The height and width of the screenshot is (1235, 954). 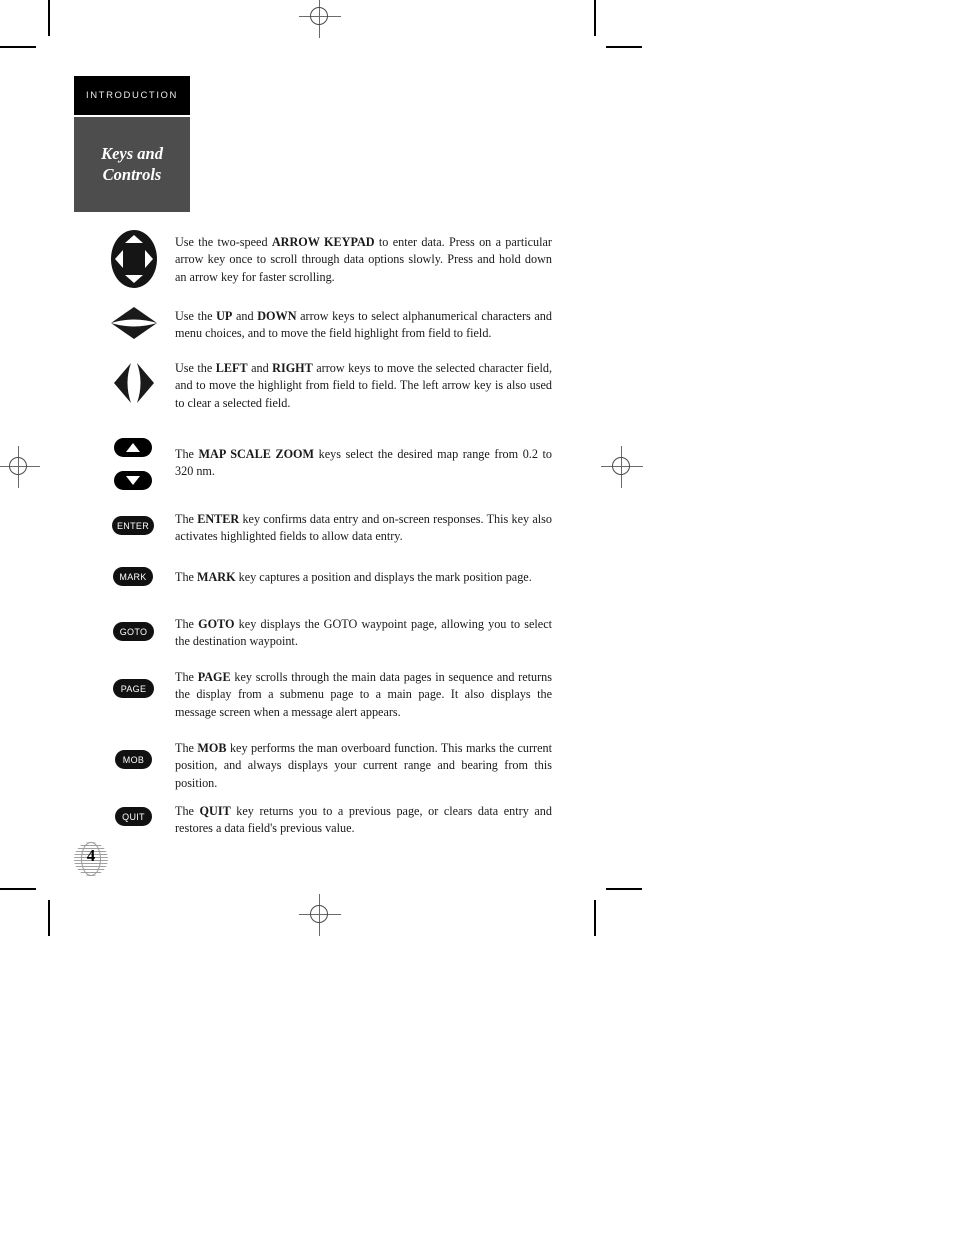 I want to click on section-title-line1: Keys and, so click(x=132, y=153).